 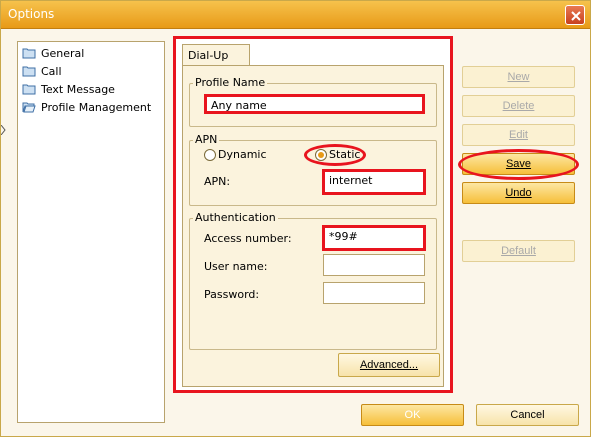 I want to click on tree-item-label: Text Message, so click(x=78, y=89).